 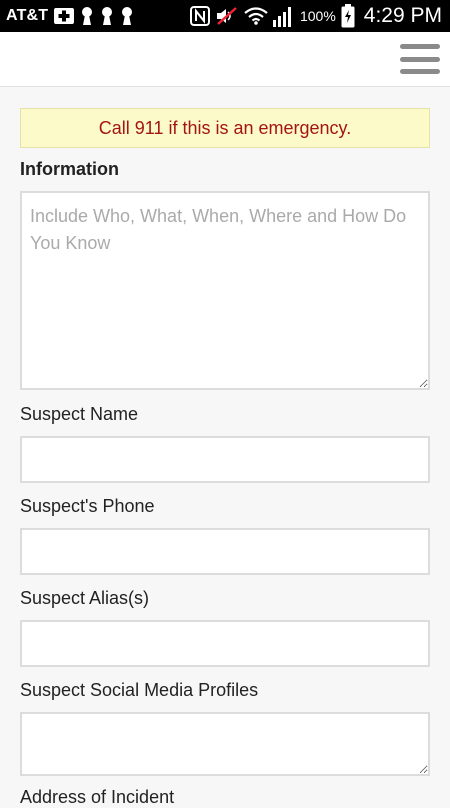 I want to click on menu-bar-middle, so click(x=420, y=59).